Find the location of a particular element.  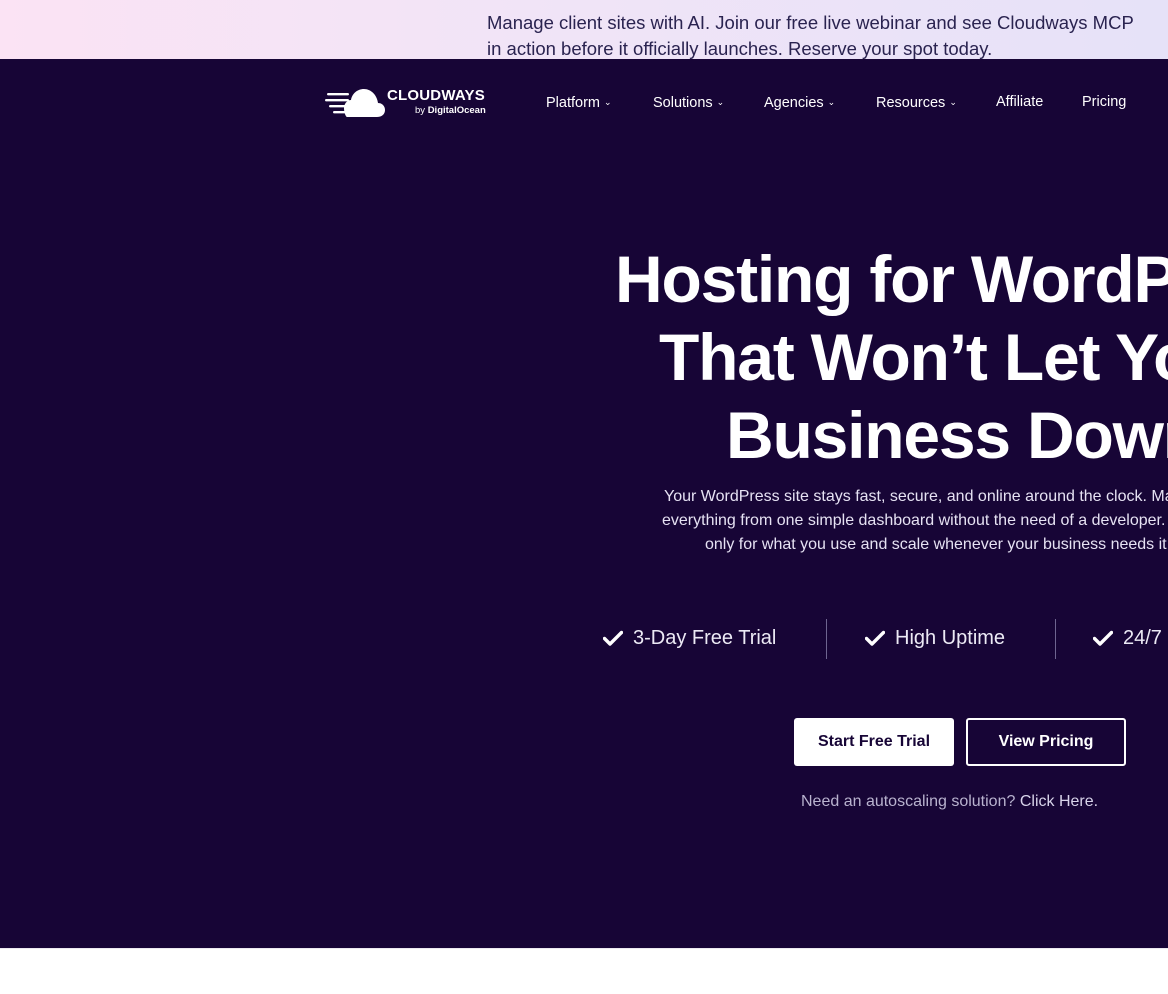

feature-high-uptime: High Uptime is located at coordinates (935, 638).